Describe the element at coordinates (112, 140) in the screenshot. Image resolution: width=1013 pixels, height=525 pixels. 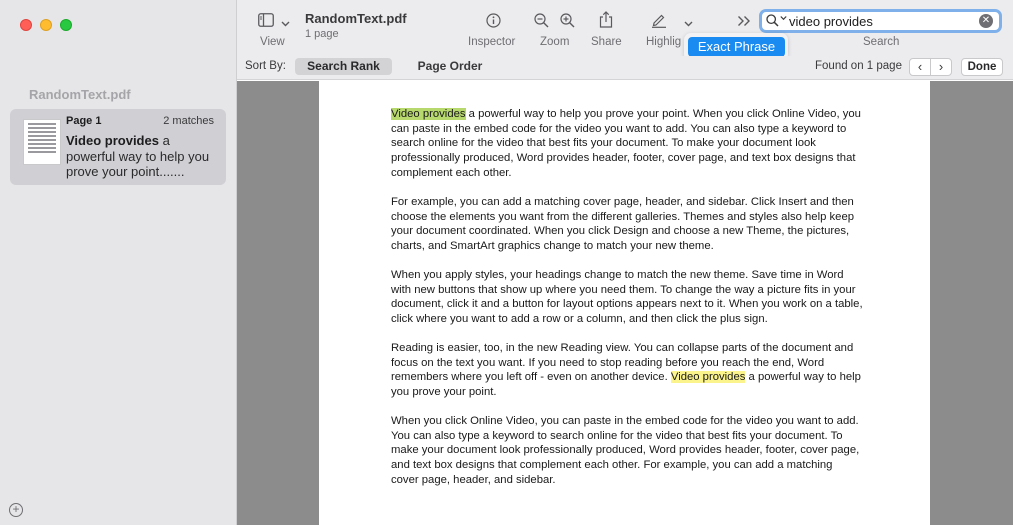
I see `result-snippet-match: Video provides` at that location.